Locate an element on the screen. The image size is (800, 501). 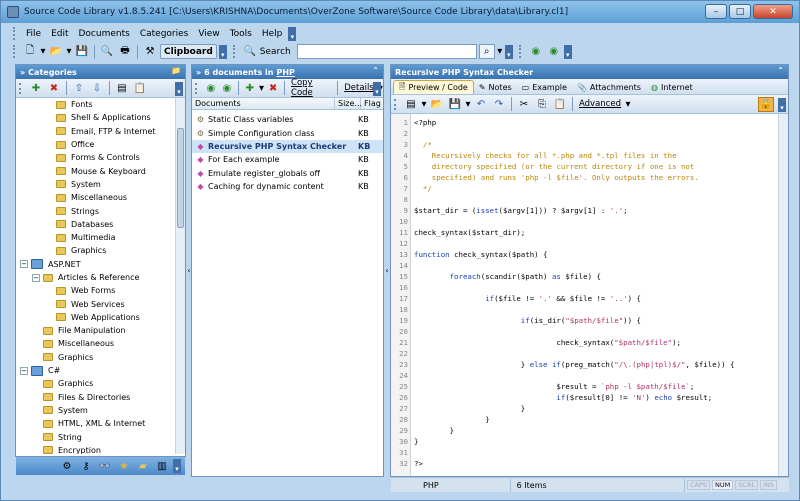
category-tree-item: Web Services is located at coordinates (95, 303).